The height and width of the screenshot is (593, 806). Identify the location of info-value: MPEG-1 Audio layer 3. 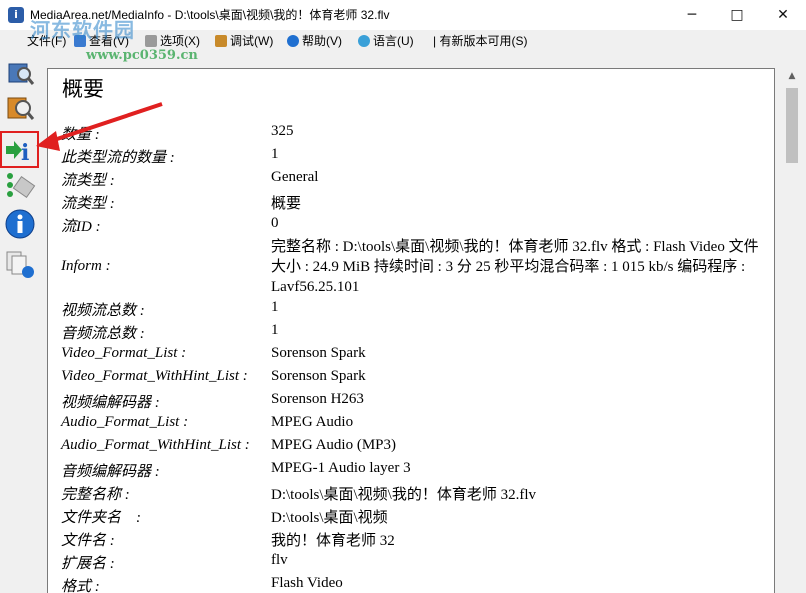
(341, 468).